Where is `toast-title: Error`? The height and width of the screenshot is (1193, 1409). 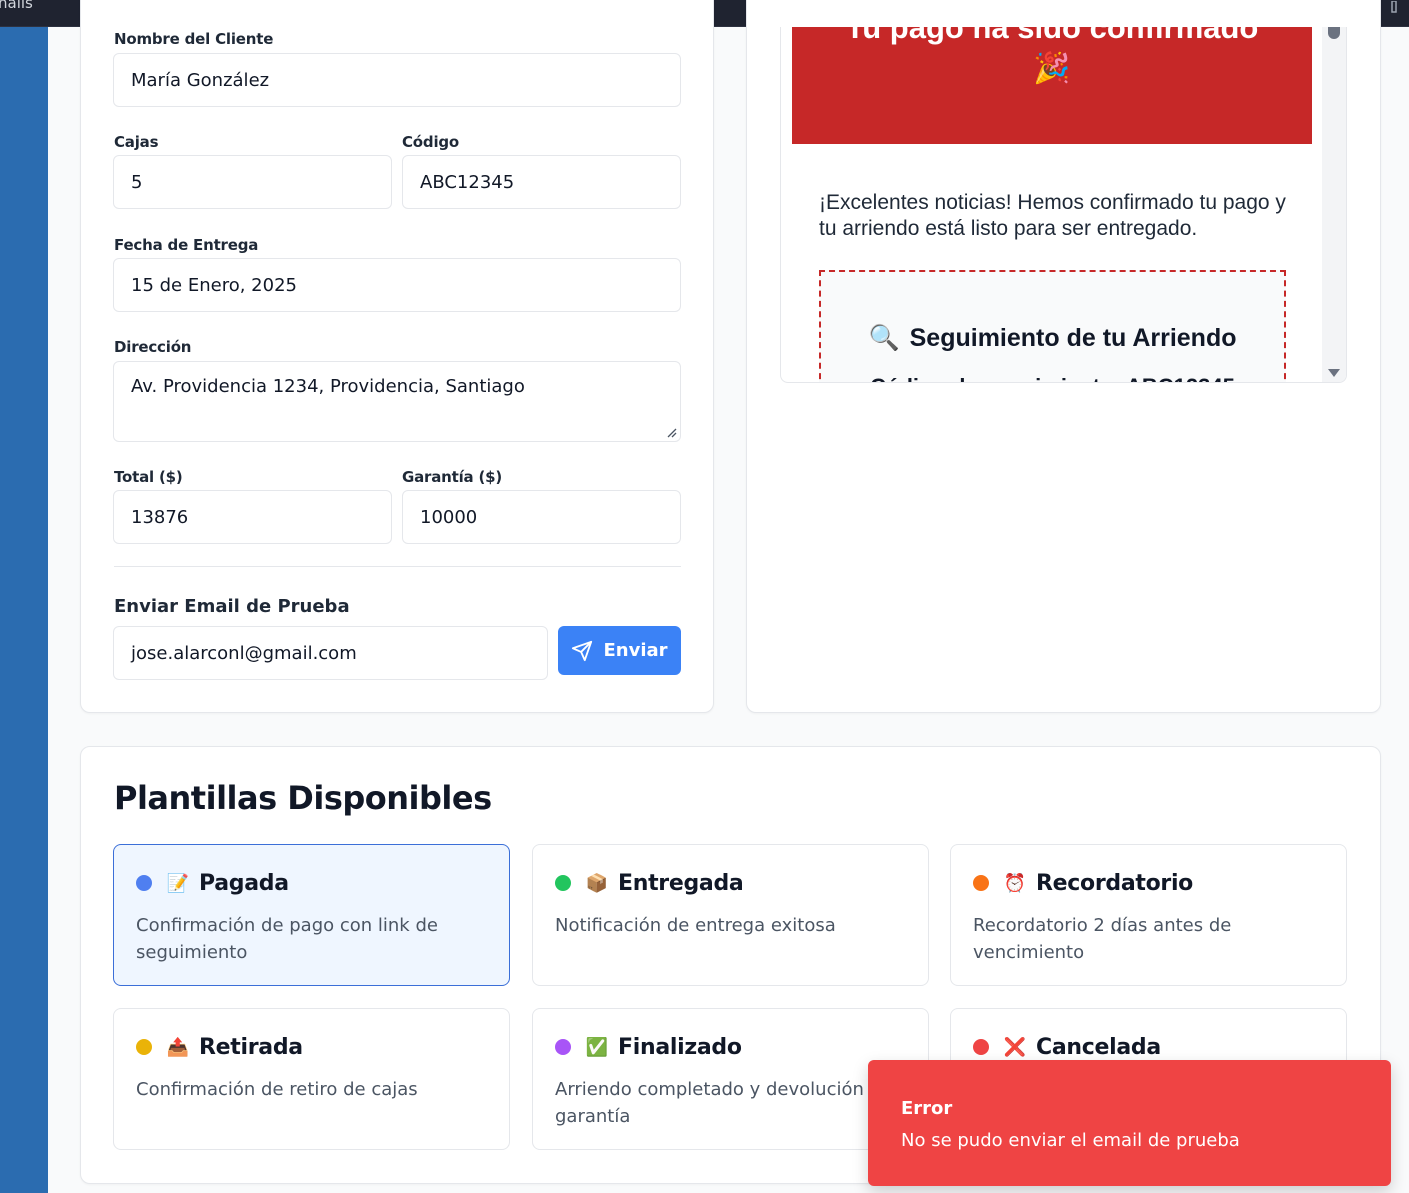 toast-title: Error is located at coordinates (927, 1108).